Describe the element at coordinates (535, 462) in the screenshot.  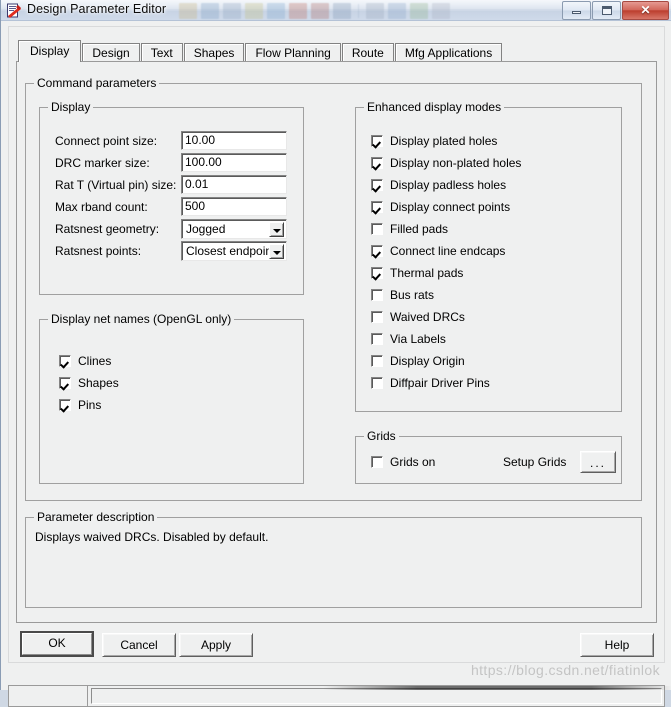
I see `label-setup-grids: Setup Grids` at that location.